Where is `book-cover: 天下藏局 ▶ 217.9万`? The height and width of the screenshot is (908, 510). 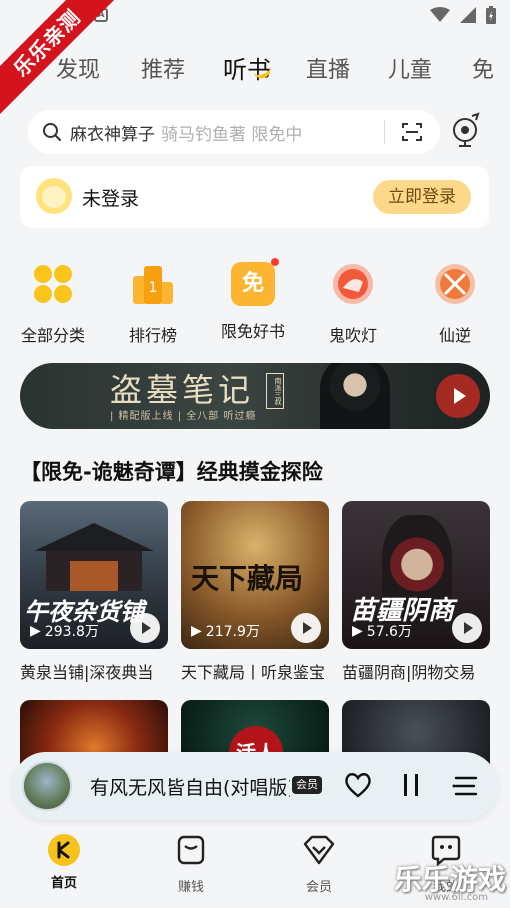 book-cover: 天下藏局 ▶ 217.9万 is located at coordinates (255, 575).